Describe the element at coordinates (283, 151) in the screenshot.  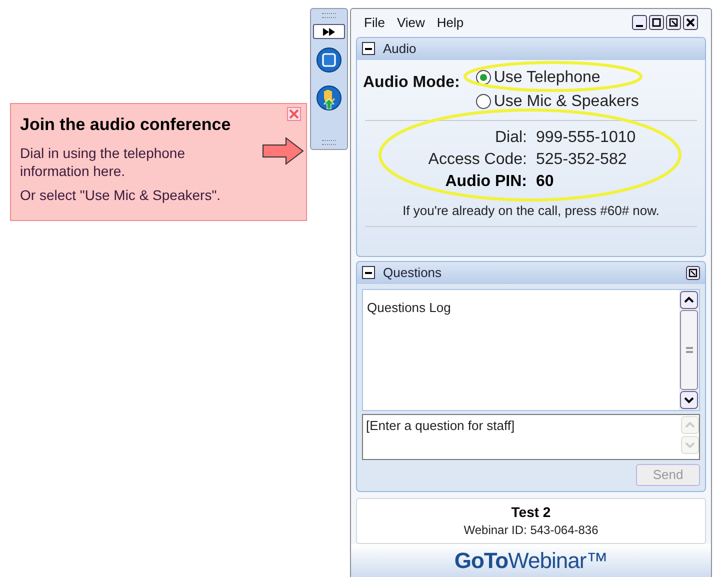
I see `arrow-icon` at that location.